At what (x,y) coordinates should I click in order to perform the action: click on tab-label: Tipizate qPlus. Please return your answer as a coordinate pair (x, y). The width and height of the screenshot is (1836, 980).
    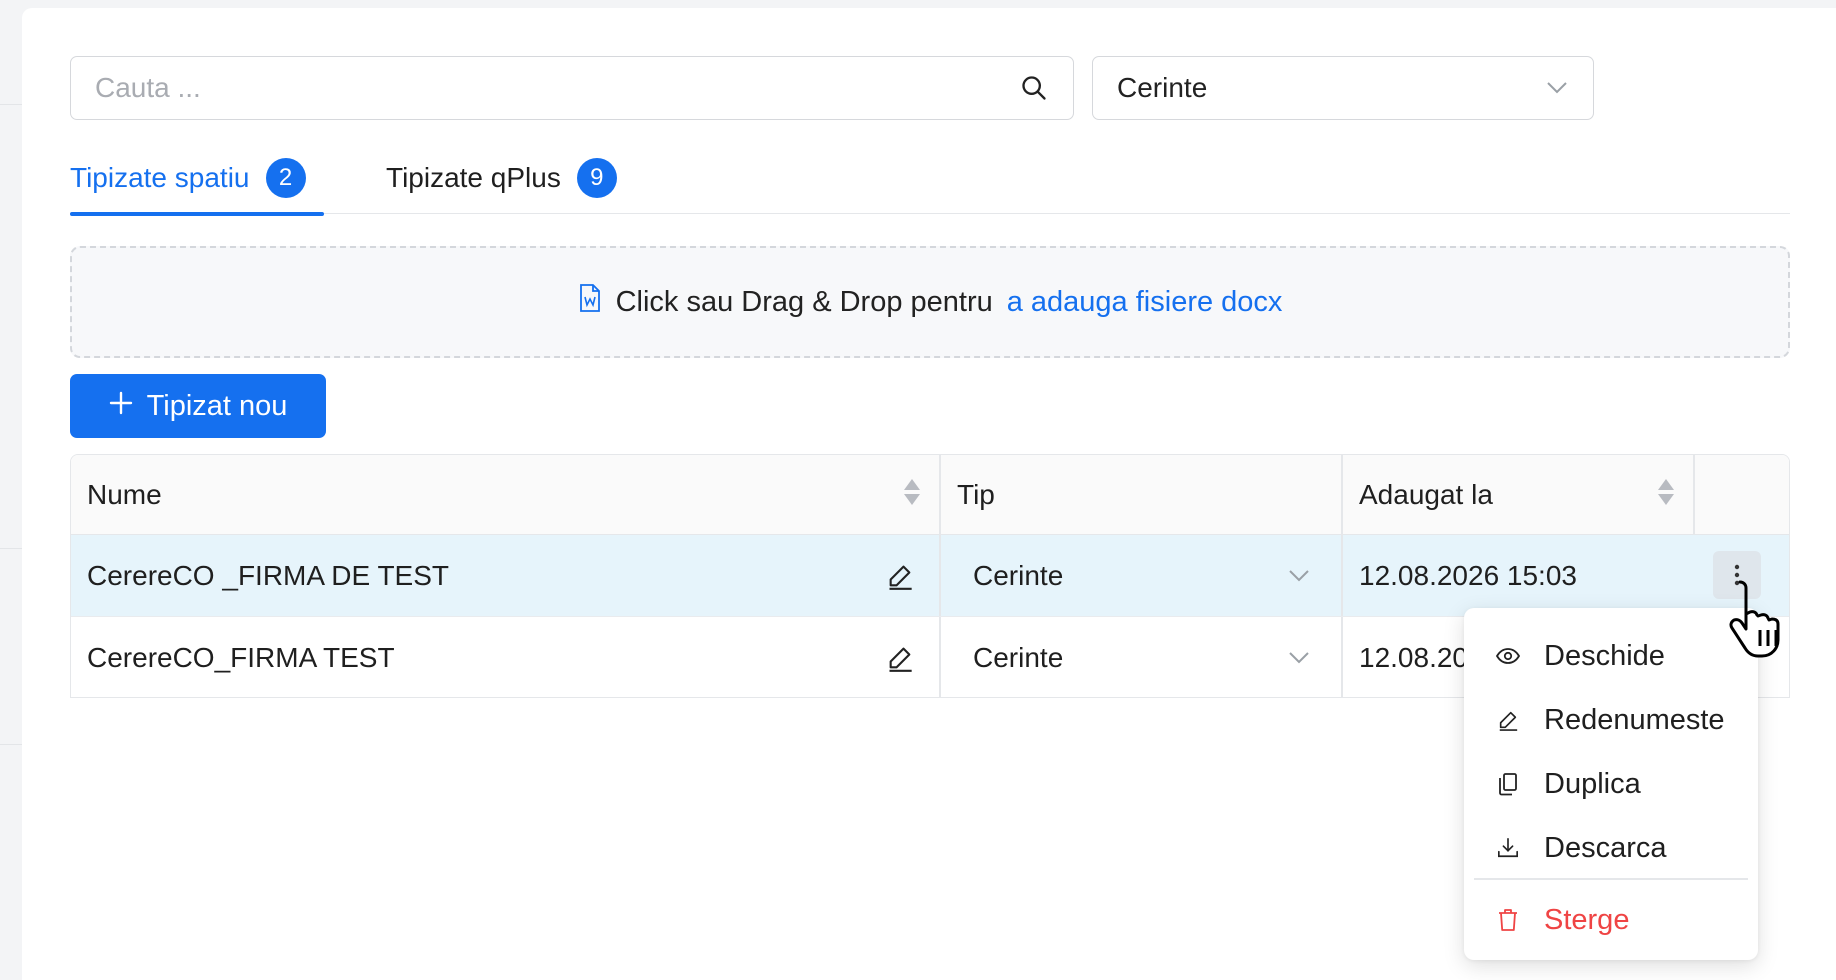
    Looking at the image, I should click on (473, 177).